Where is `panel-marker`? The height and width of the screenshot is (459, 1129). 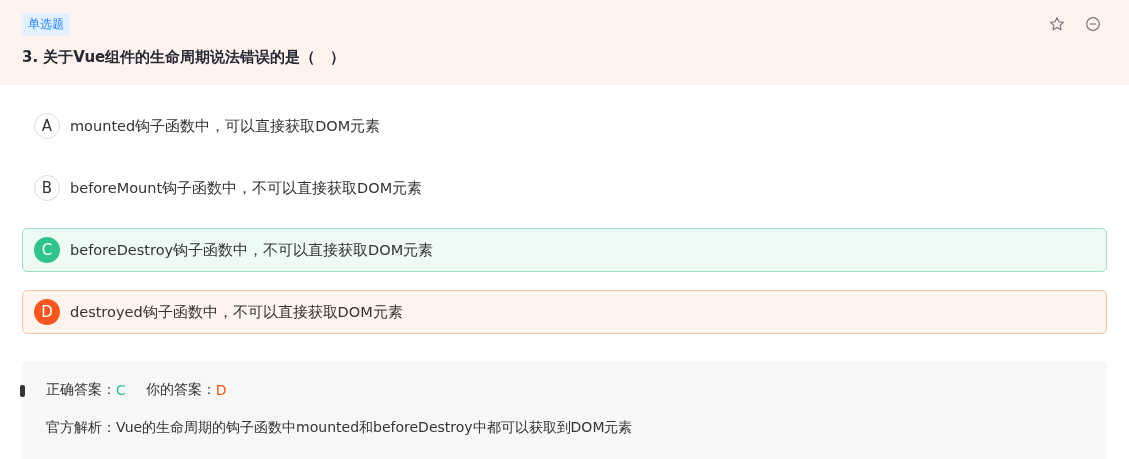 panel-marker is located at coordinates (22, 391).